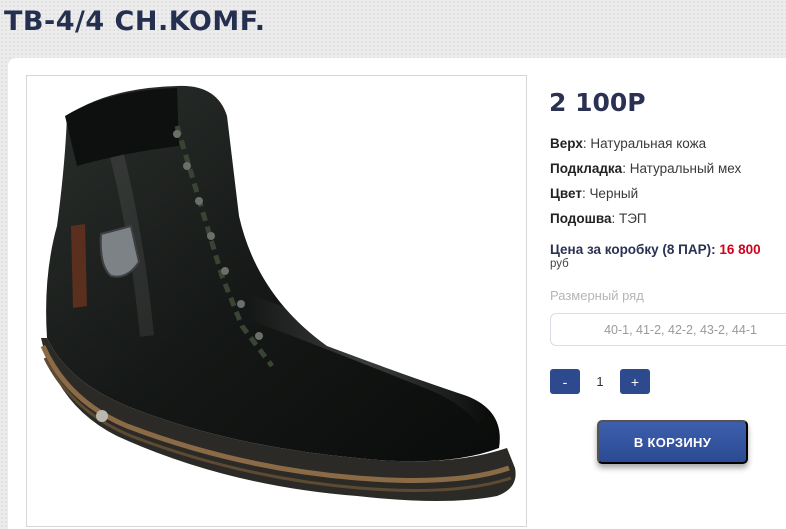  What do you see at coordinates (597, 102) in the screenshot?
I see `product-price: 2 100Р` at bounding box center [597, 102].